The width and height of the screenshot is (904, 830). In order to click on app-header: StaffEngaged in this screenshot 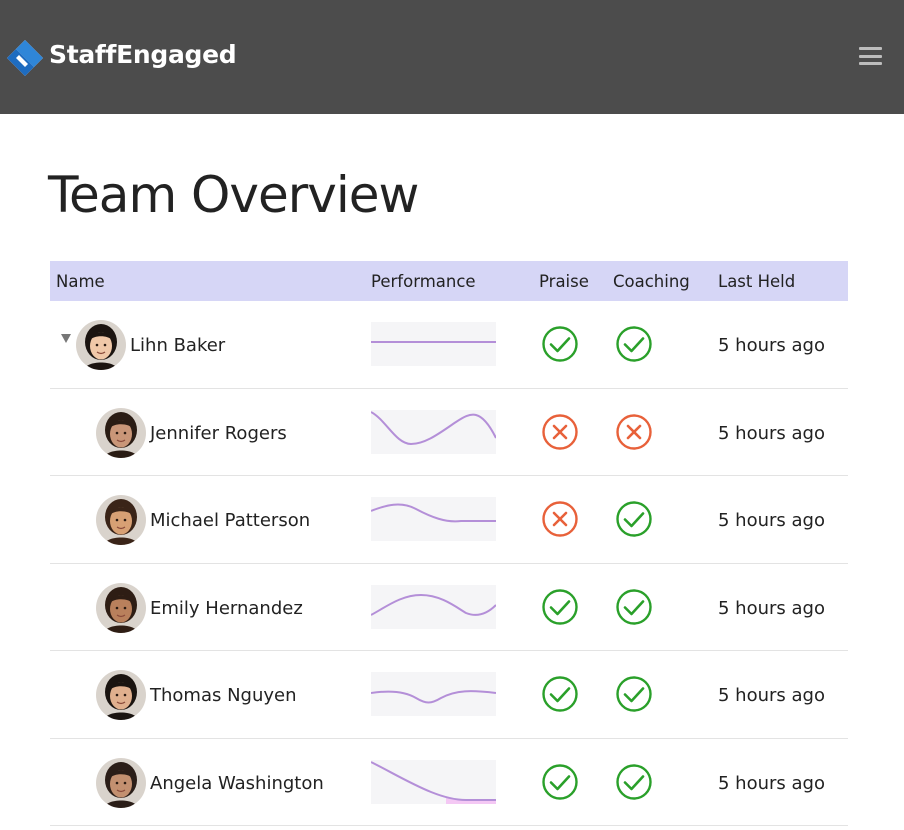, I will do `click(452, 57)`.